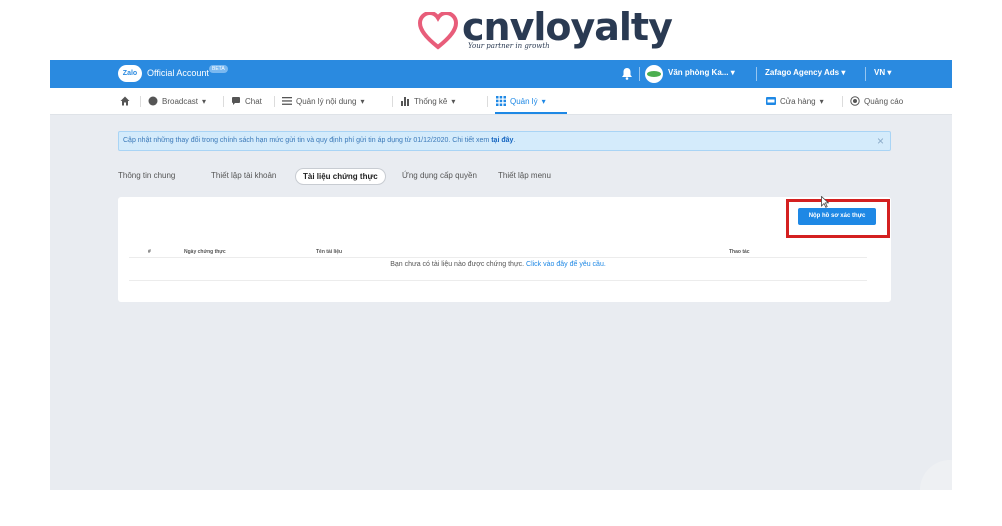 Image resolution: width=1002 pixels, height=526 pixels. I want to click on account-selector: Văn phòng Ka... ▾, so click(701, 72).